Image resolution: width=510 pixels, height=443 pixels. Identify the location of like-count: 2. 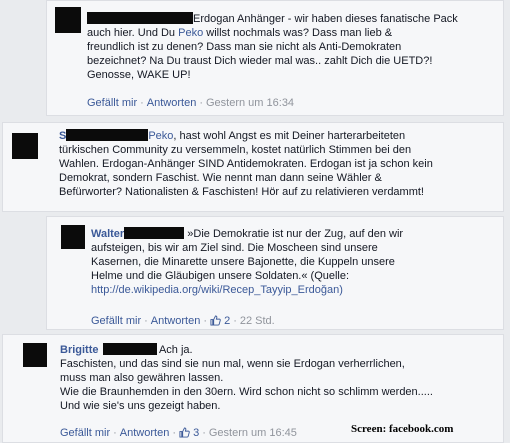
(220, 321).